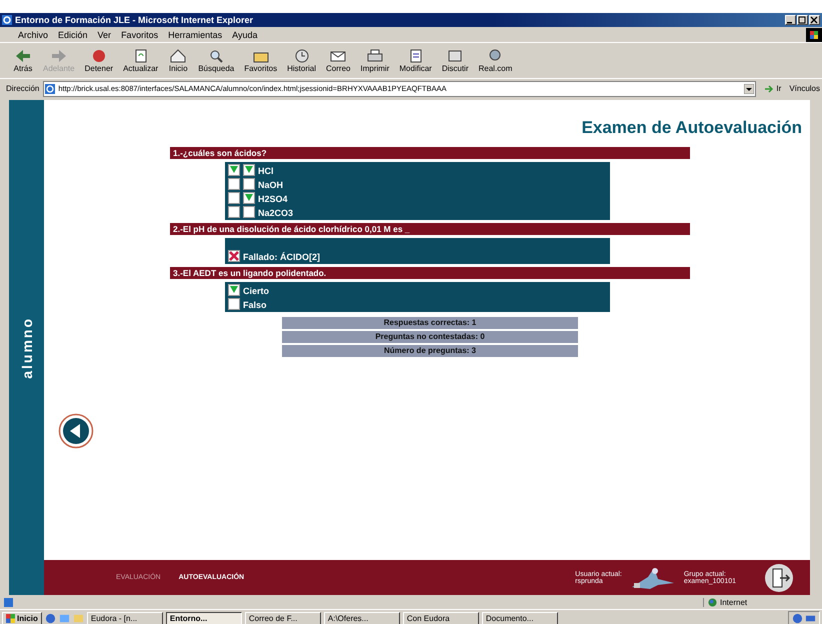  I want to click on toolbar-button: Actualizar, so click(141, 60).